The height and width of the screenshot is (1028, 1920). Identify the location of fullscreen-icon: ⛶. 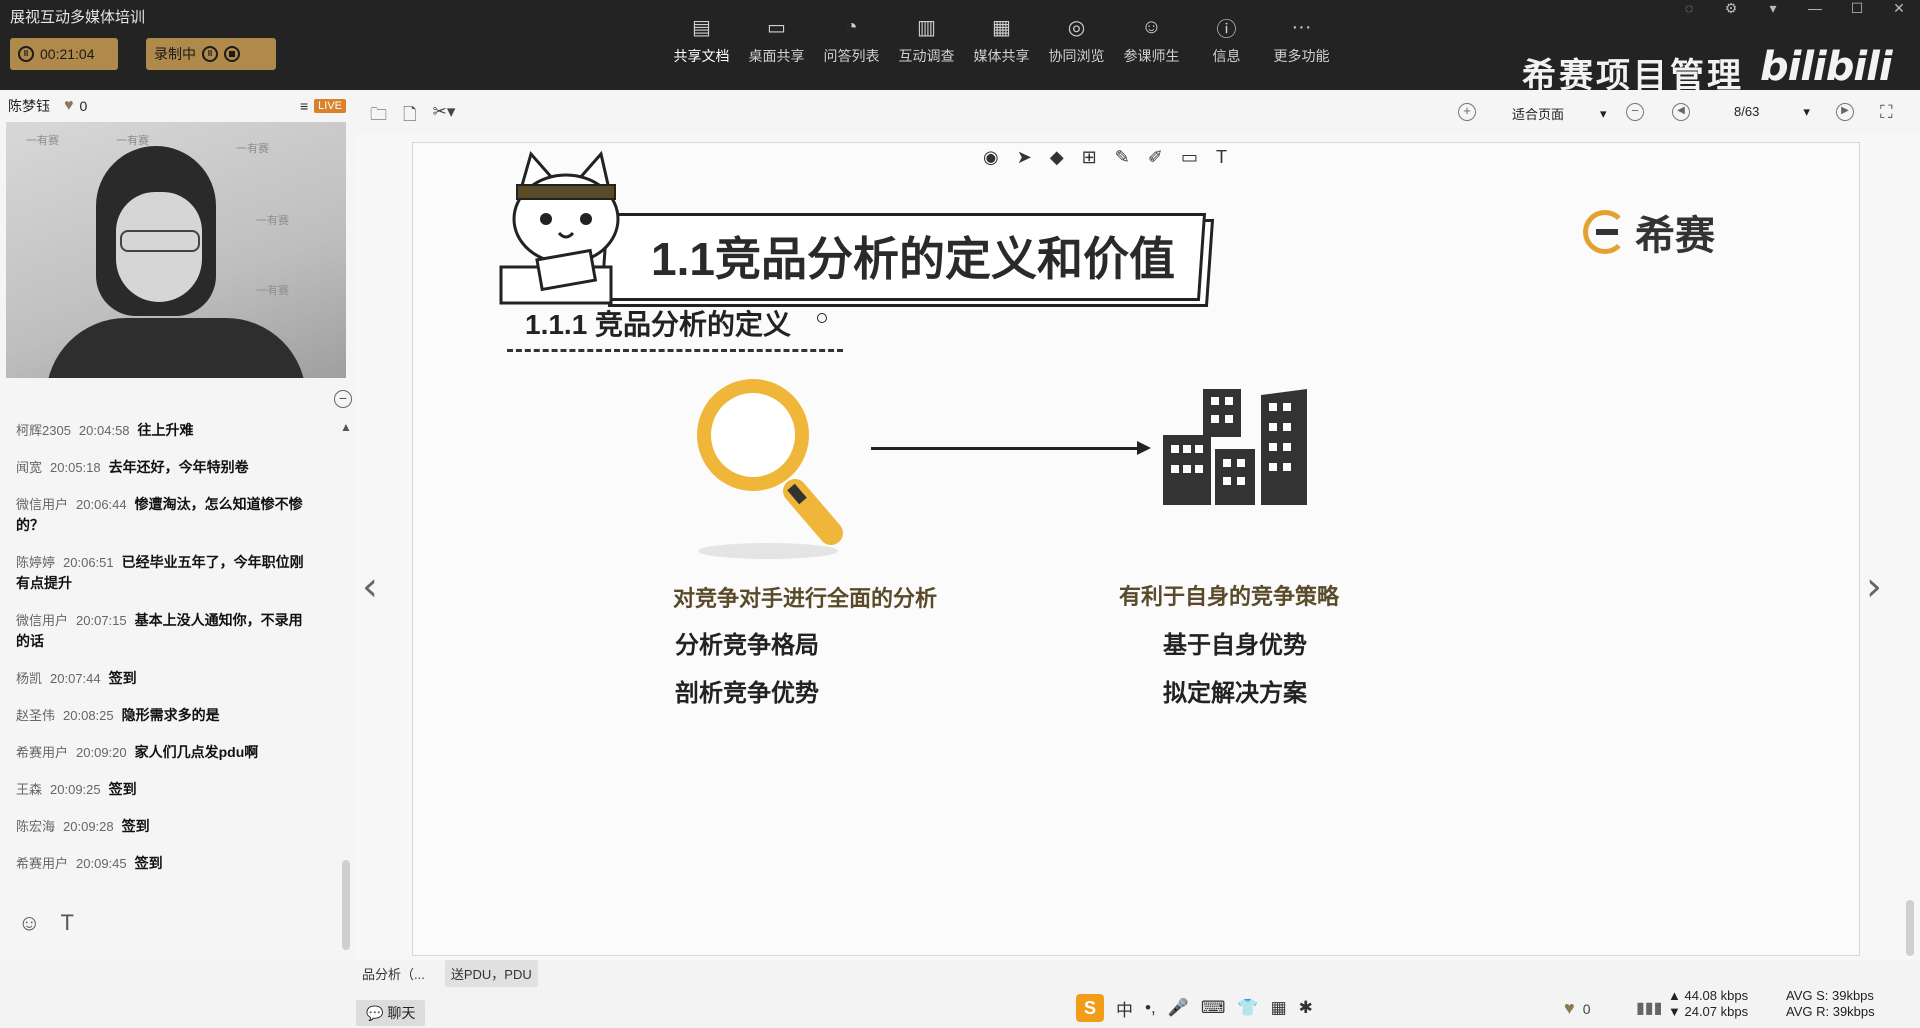
(1886, 112).